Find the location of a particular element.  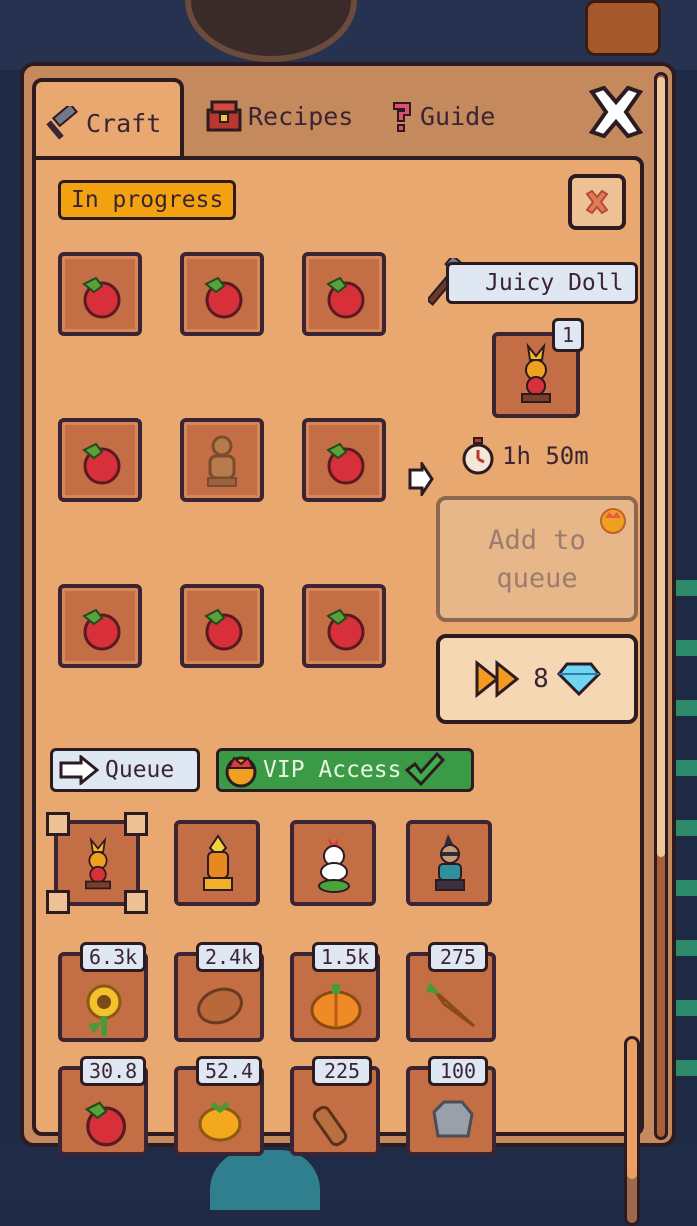

inventory-item: 52.4 is located at coordinates (219, 1106).